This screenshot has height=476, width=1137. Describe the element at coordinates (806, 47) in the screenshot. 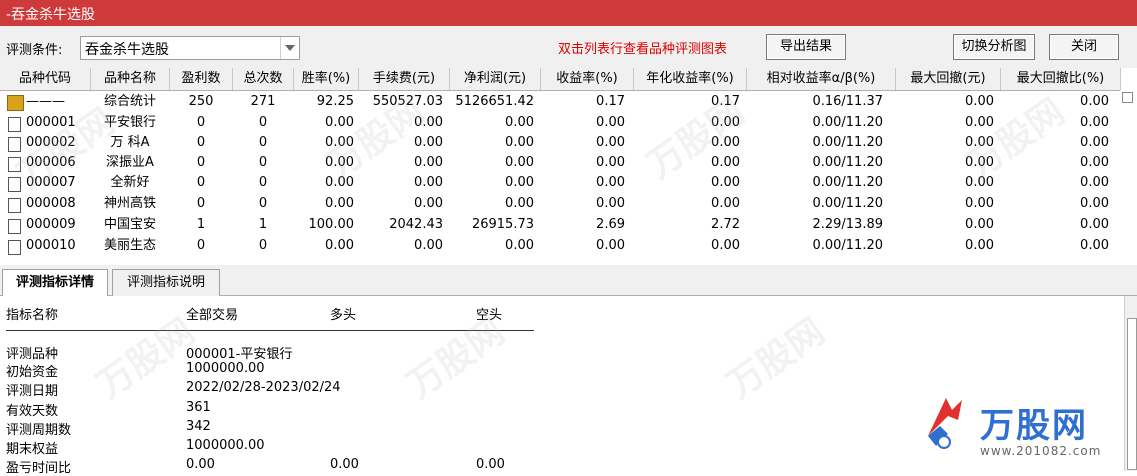

I see `export-button: 导出结果` at that location.